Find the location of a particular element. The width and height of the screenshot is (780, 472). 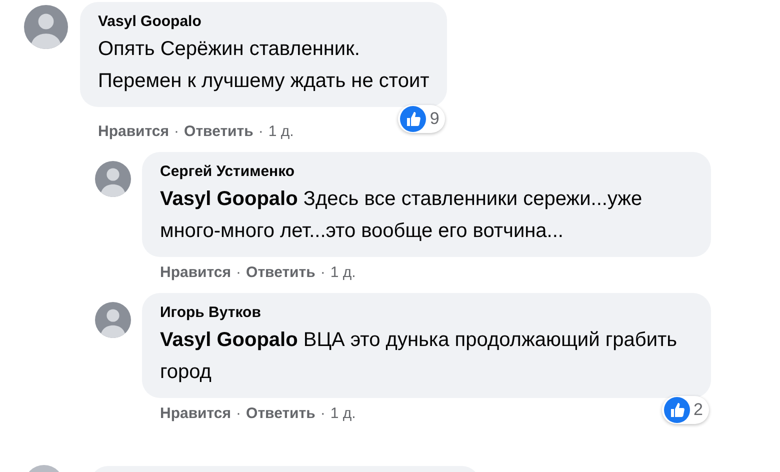

reaction-badge: 9 is located at coordinates (422, 119).